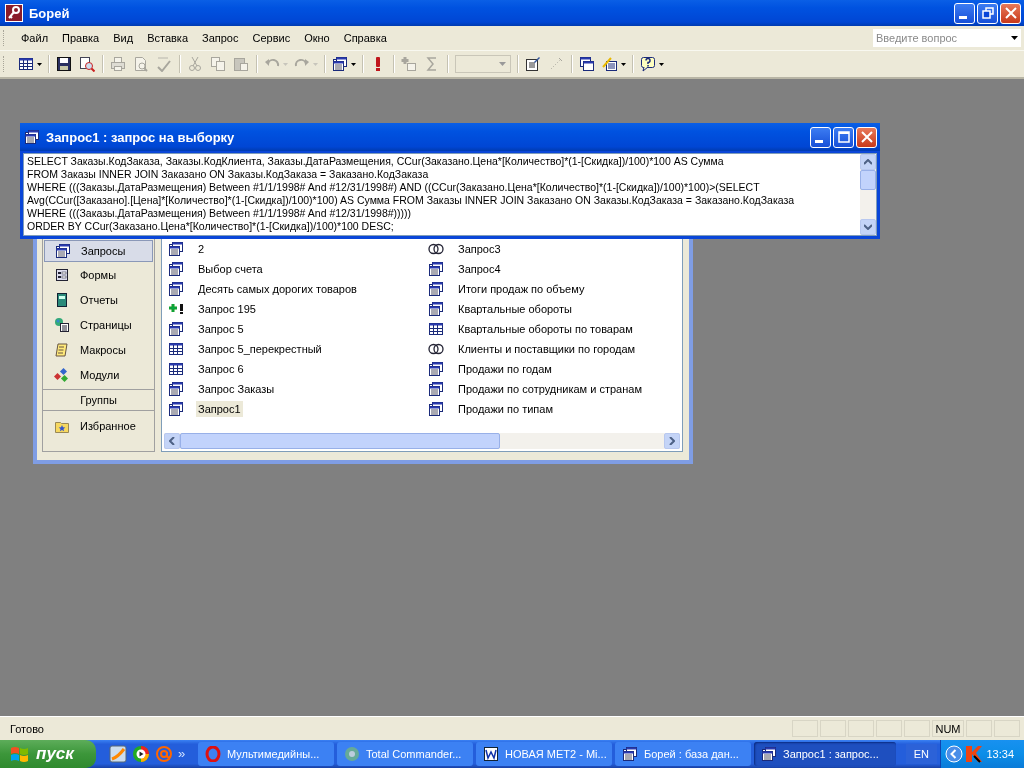 The height and width of the screenshot is (768, 1024). What do you see at coordinates (545, 329) in the screenshot?
I see `query-list-item: Квартальные обороты по товарам` at bounding box center [545, 329].